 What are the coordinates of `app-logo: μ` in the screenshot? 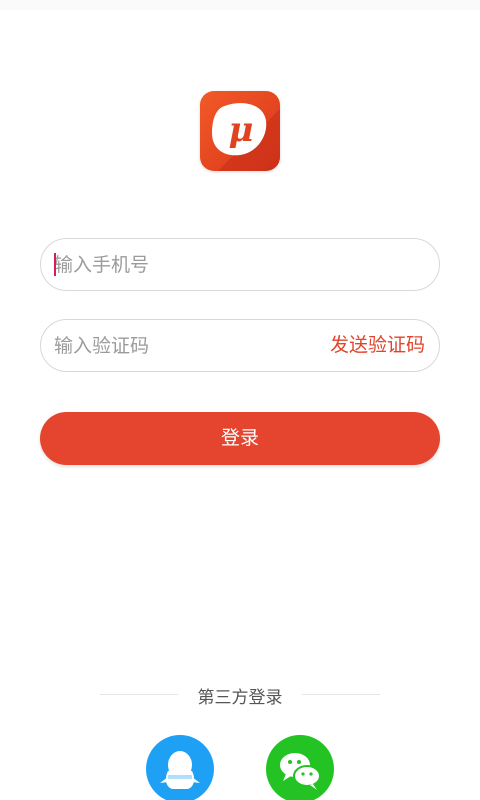 It's located at (240, 131).